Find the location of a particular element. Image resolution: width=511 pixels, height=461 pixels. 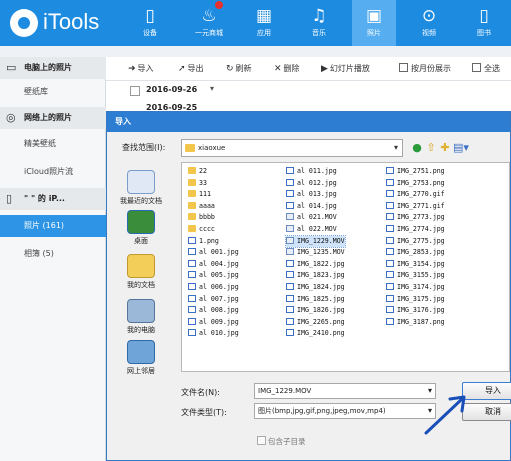

file-list-item: IMG_2410.png is located at coordinates (315, 333).